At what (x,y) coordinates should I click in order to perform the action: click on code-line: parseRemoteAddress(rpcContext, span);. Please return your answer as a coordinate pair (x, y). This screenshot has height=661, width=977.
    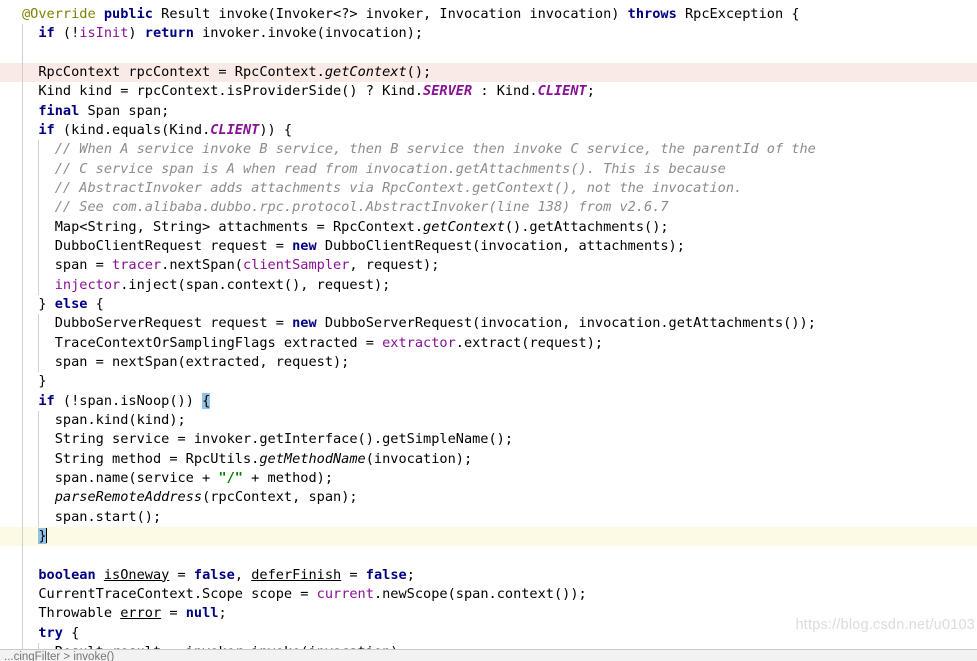
    Looking at the image, I should click on (488, 498).